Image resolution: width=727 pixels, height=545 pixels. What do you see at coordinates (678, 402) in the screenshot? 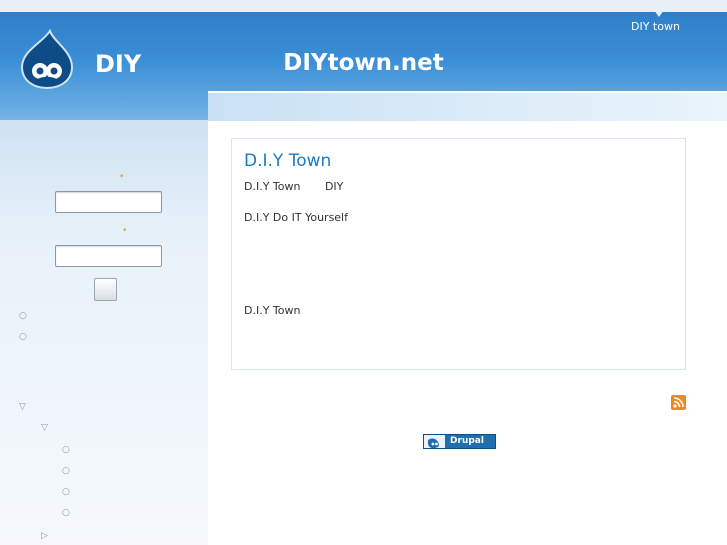
I see `rss-feed-icon` at bounding box center [678, 402].